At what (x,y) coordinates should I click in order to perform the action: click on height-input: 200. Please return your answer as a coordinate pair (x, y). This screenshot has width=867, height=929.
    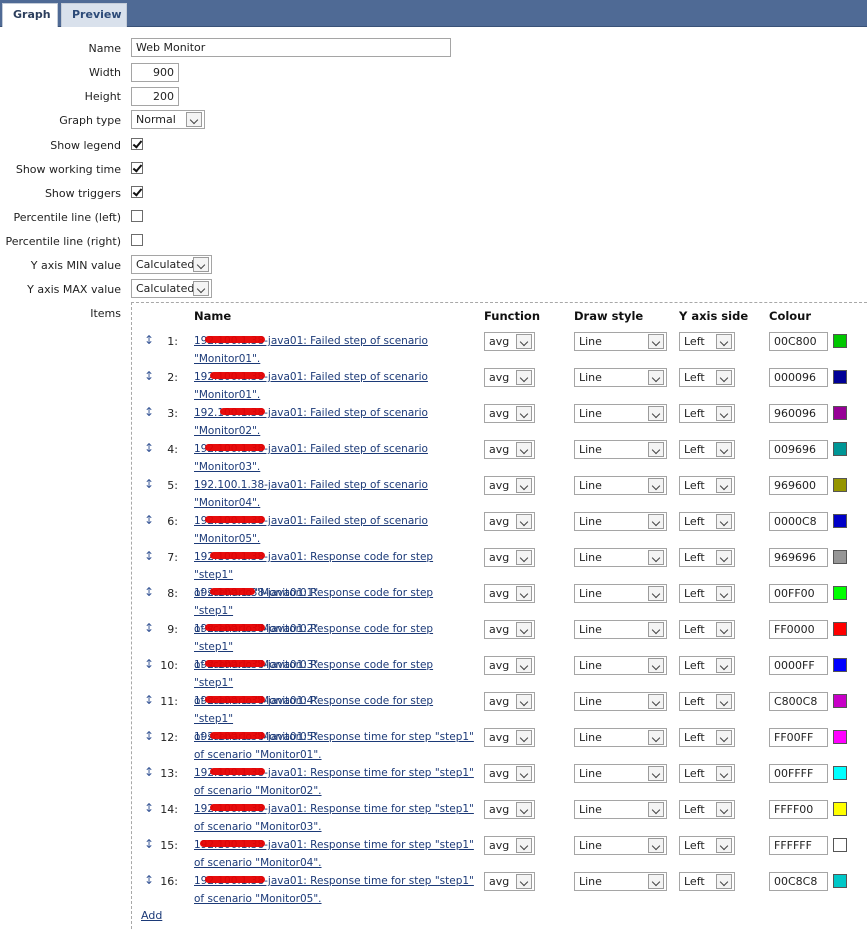
    Looking at the image, I should click on (155, 96).